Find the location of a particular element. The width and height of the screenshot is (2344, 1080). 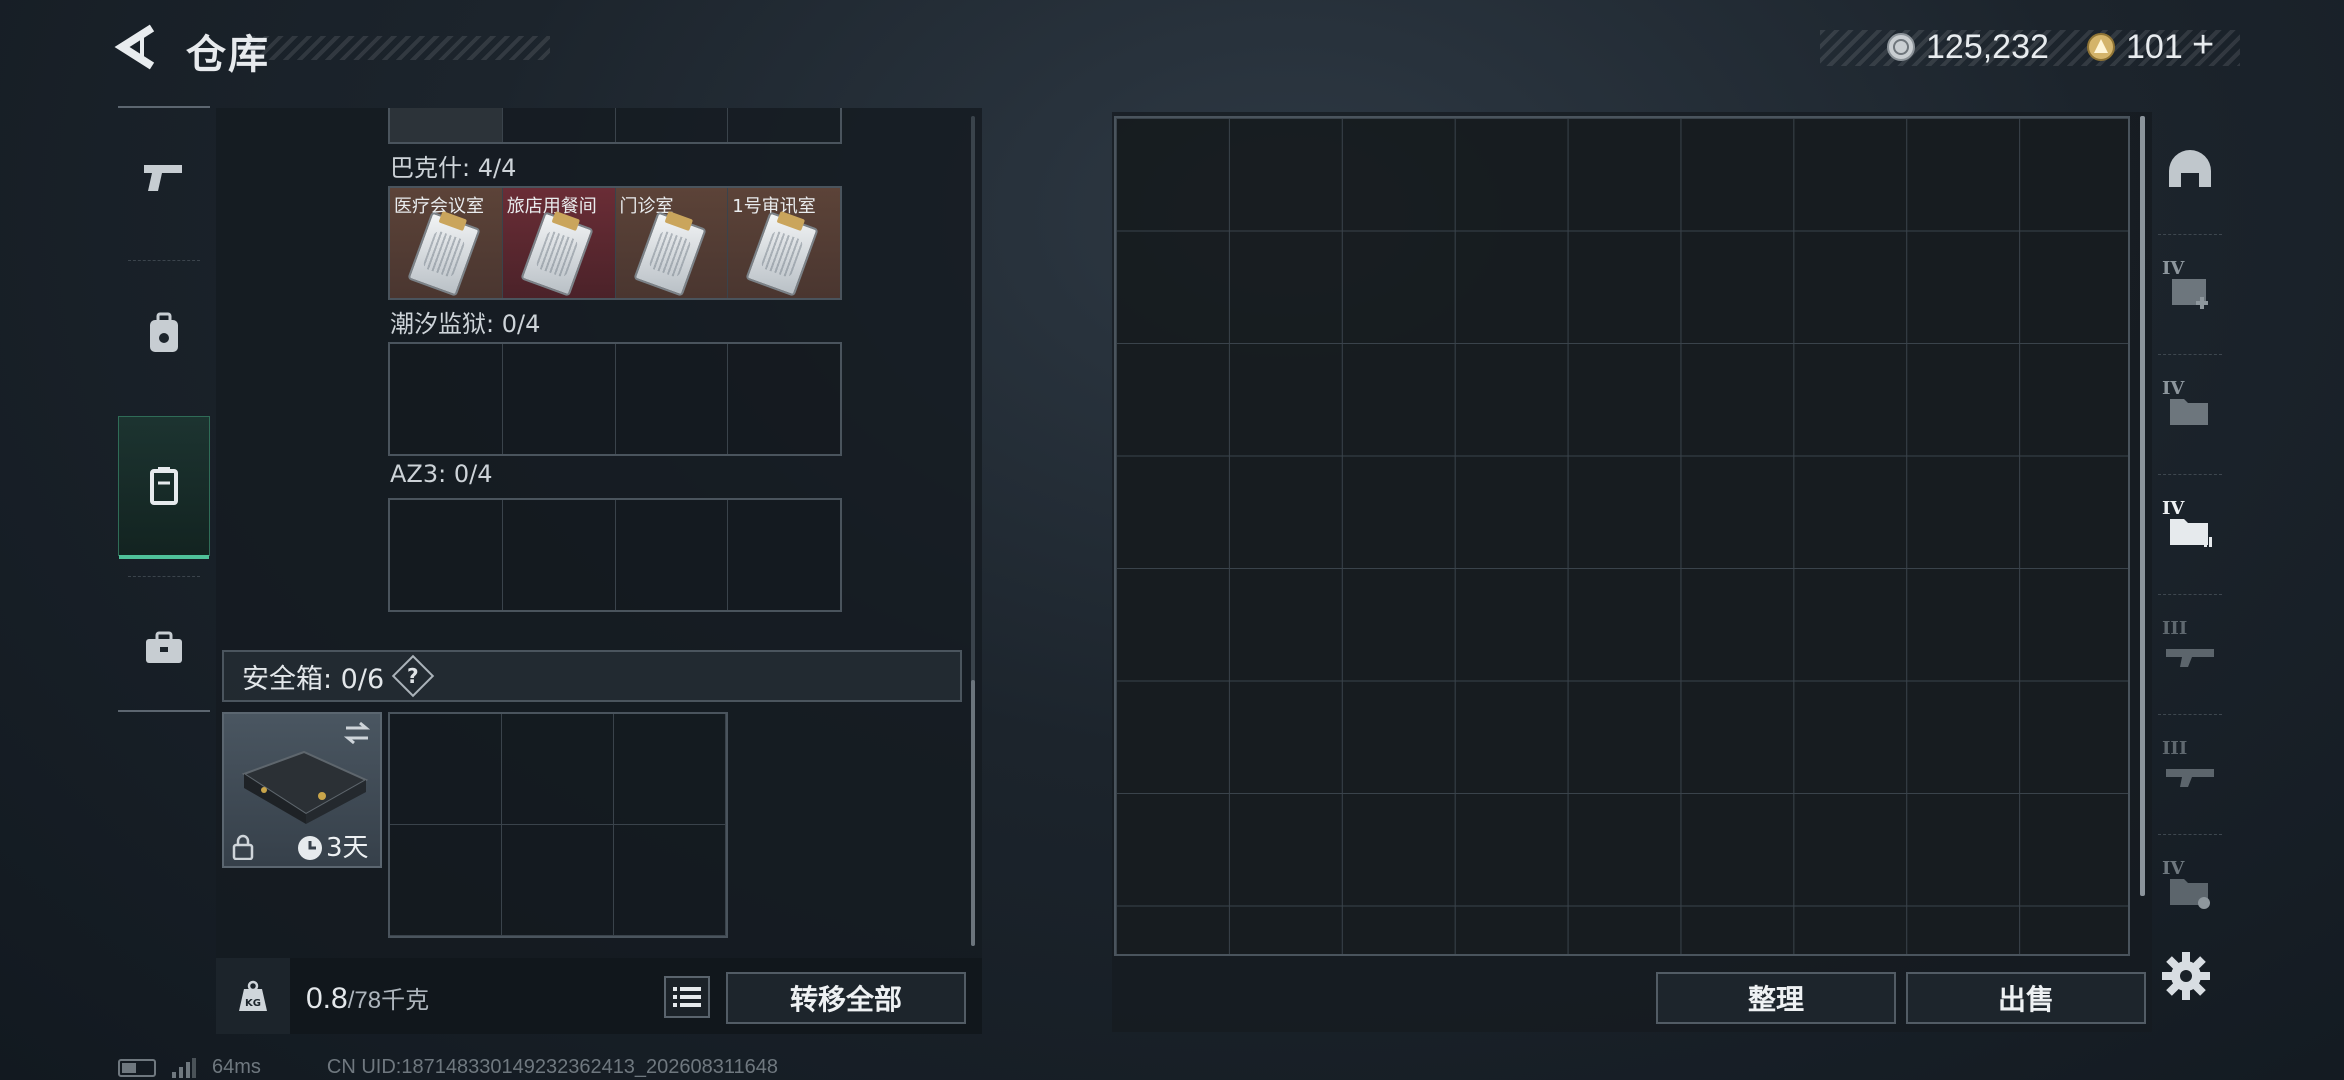

safebox-header: 安全箱: 0/6 ? is located at coordinates (592, 676).